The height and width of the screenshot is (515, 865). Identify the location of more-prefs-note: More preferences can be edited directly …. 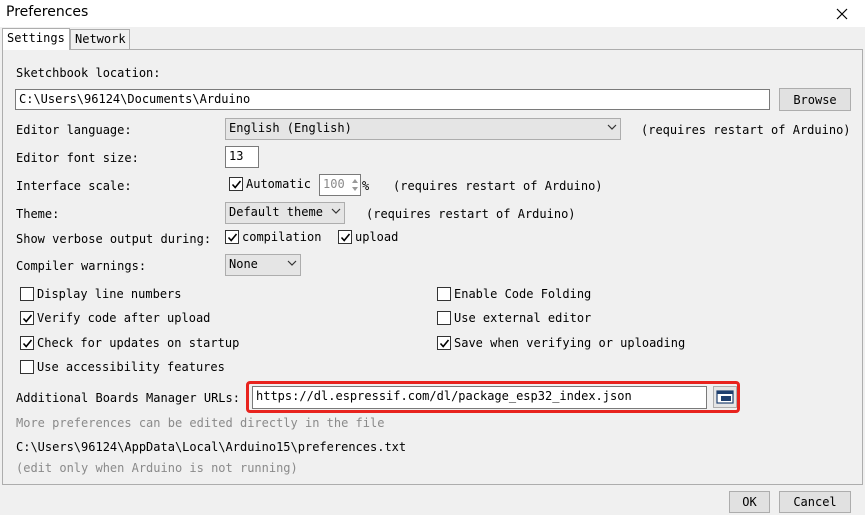
(200, 423).